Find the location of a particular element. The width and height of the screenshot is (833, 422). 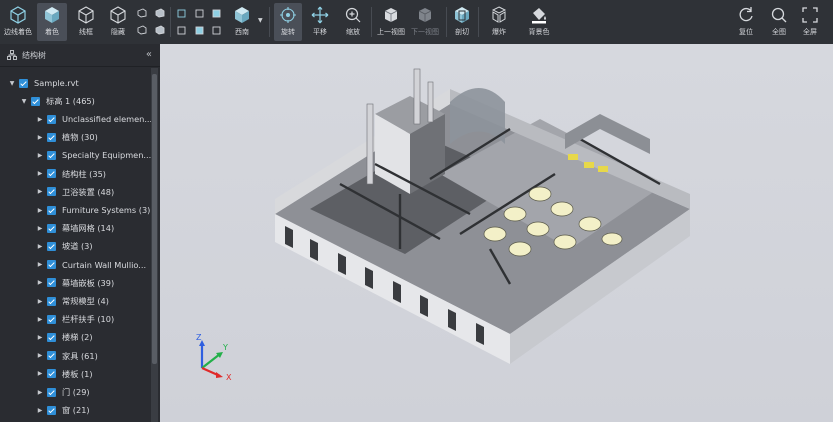

tree-category-item: ▶ 坡道 (3) is located at coordinates (64, 246).